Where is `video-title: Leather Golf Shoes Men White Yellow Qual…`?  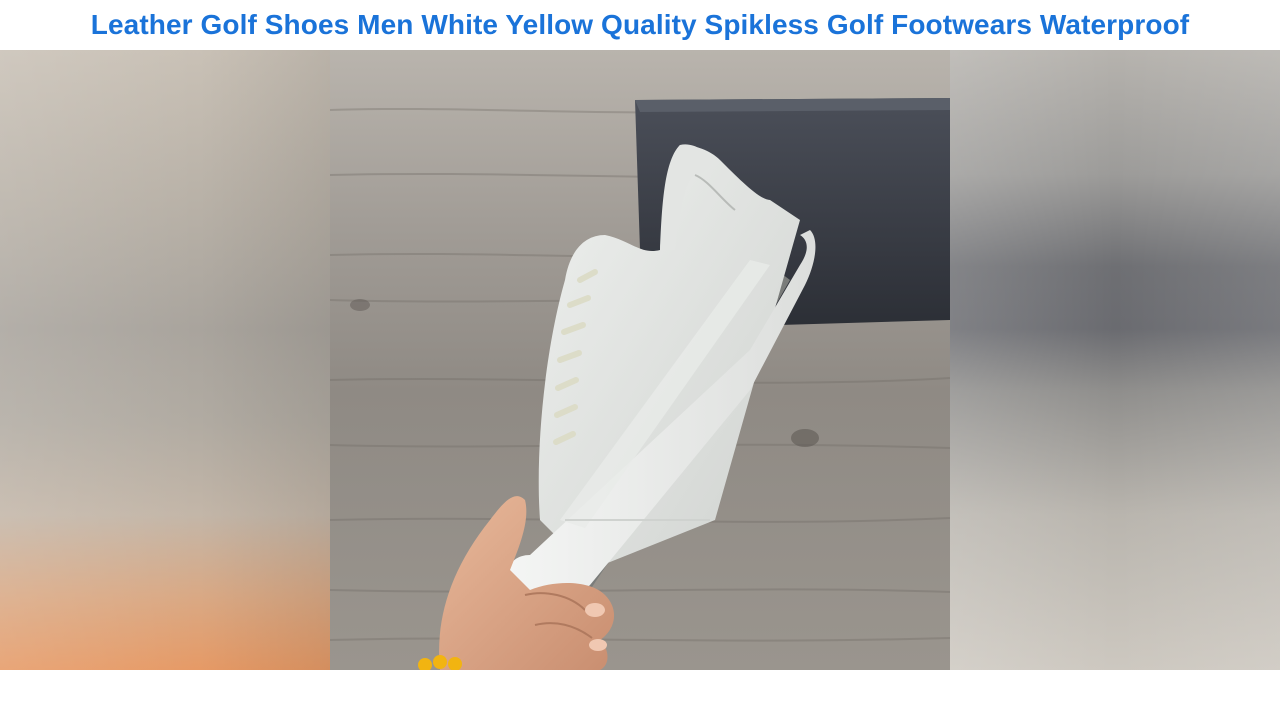
video-title: Leather Golf Shoes Men White Yellow Qual… is located at coordinates (640, 24).